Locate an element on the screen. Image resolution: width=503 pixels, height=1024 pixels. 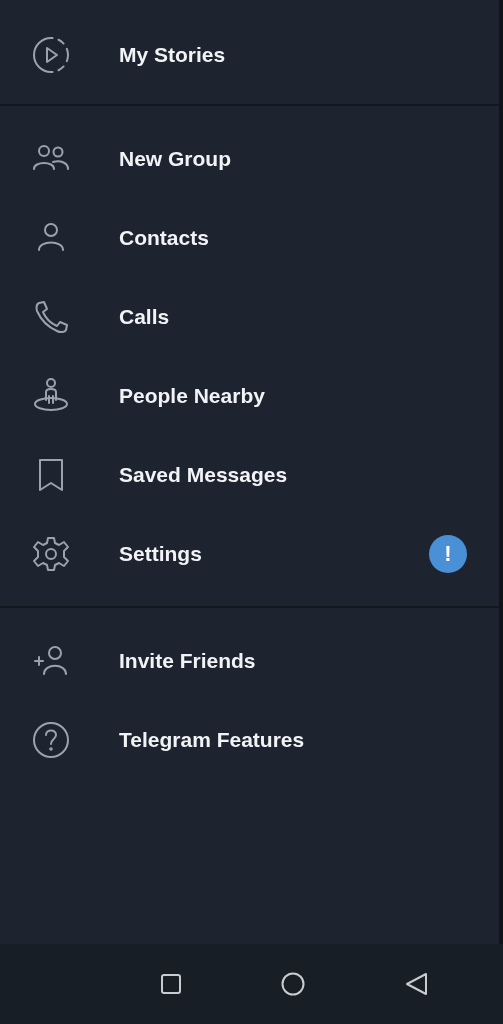
home-button is located at coordinates (293, 984).